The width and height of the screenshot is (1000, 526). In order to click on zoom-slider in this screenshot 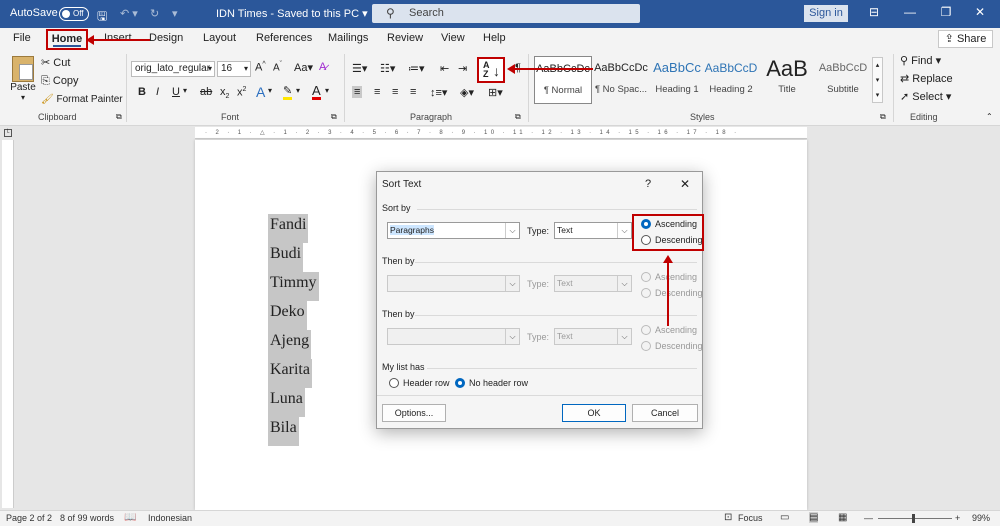, I will do `click(915, 518)`.